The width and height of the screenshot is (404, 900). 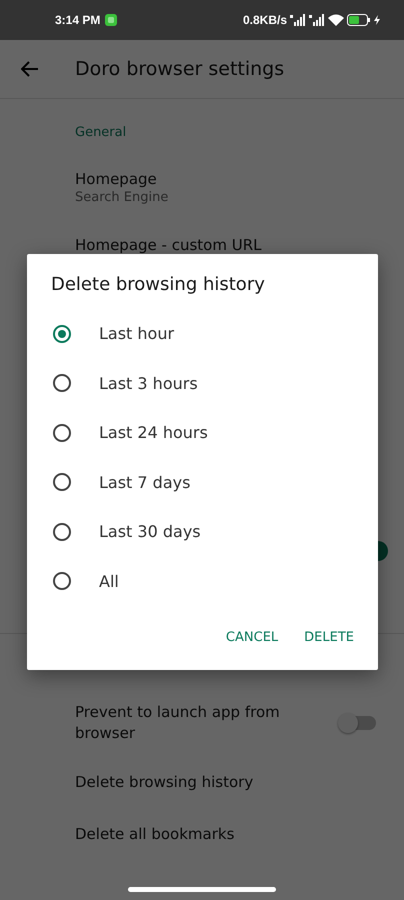 I want to click on radio-option: Last 30 days, so click(x=202, y=531).